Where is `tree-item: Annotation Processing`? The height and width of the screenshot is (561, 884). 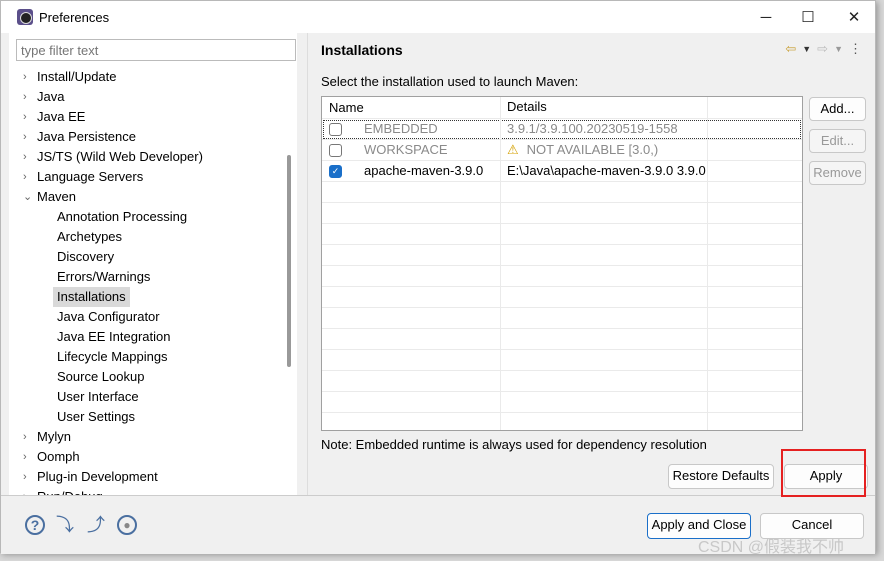
tree-item: Annotation Processing is located at coordinates (149, 217).